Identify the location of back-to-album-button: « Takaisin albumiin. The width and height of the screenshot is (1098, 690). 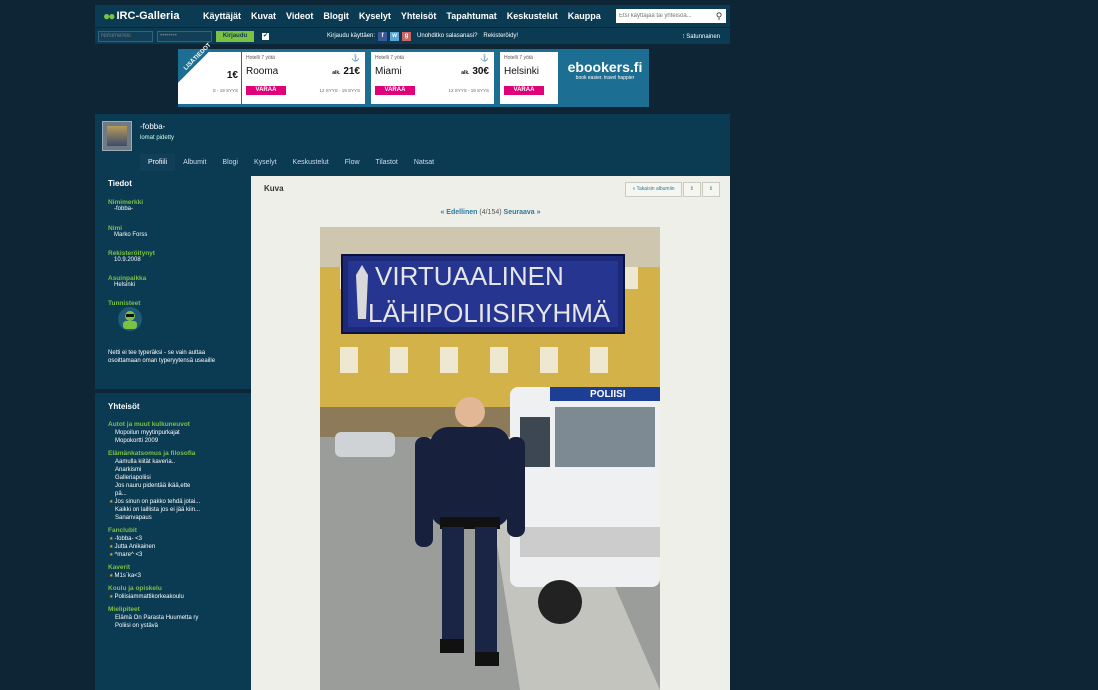
(653, 189).